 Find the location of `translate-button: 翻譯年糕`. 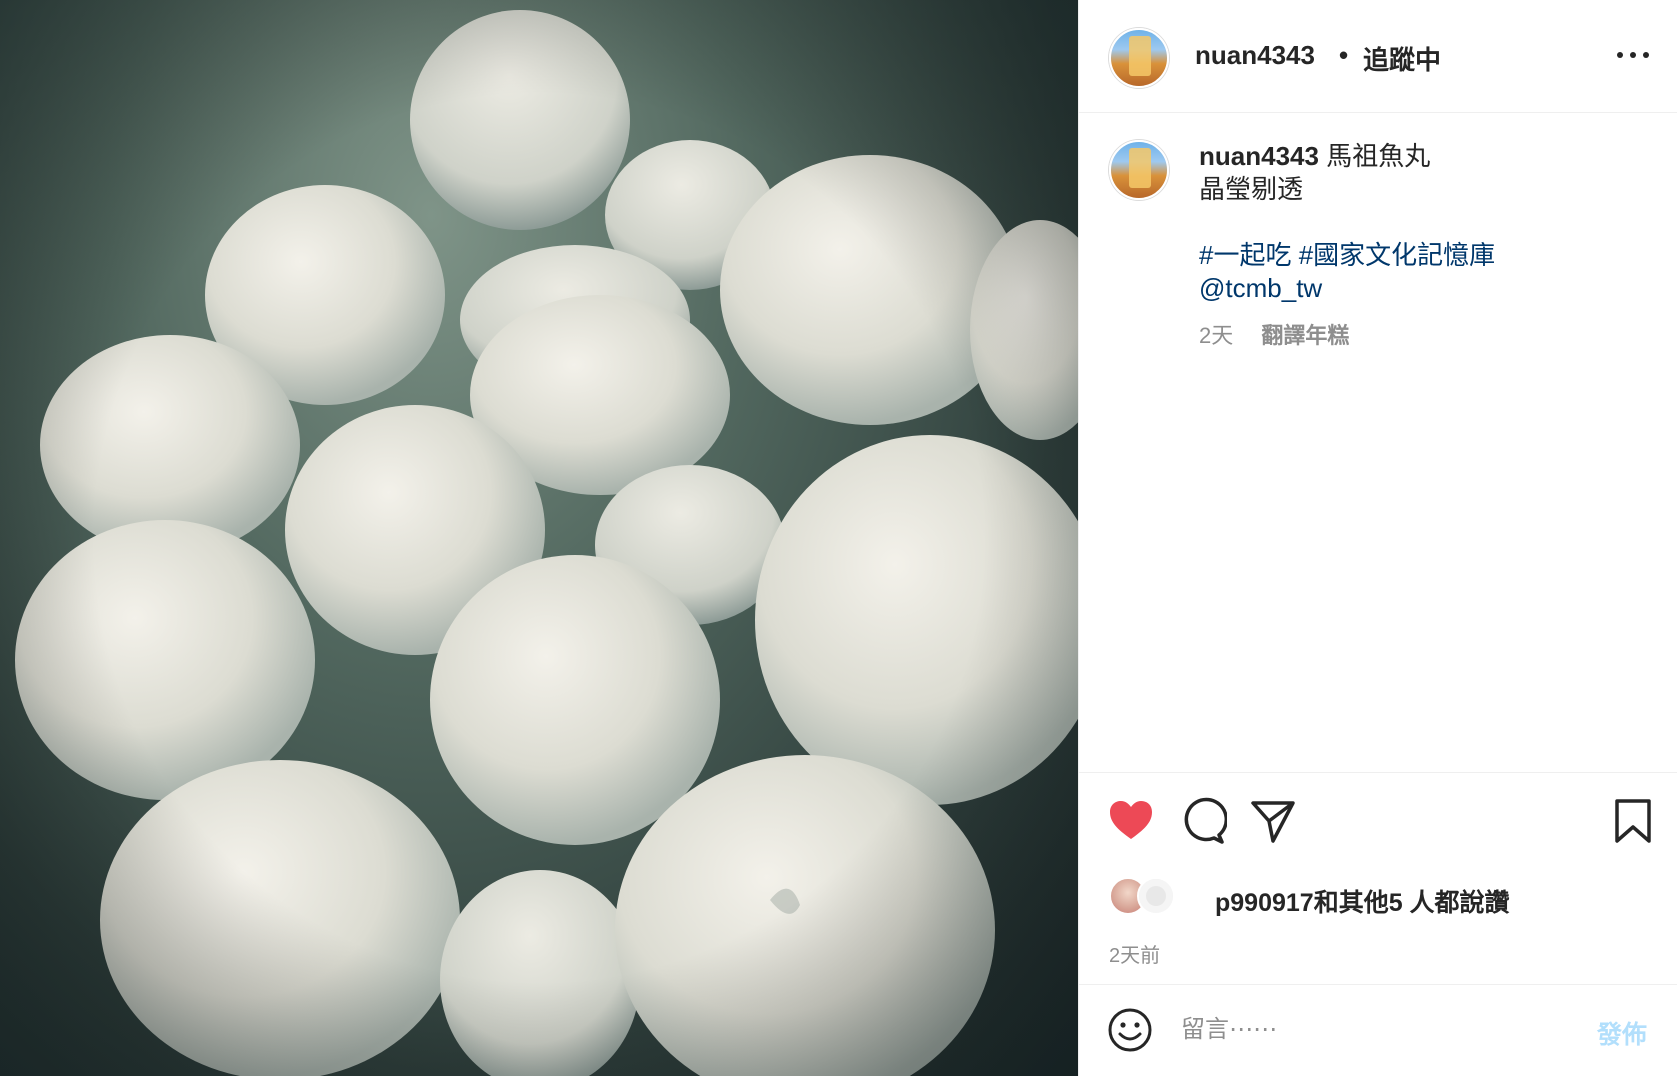

translate-button: 翻譯年糕 is located at coordinates (1305, 335).